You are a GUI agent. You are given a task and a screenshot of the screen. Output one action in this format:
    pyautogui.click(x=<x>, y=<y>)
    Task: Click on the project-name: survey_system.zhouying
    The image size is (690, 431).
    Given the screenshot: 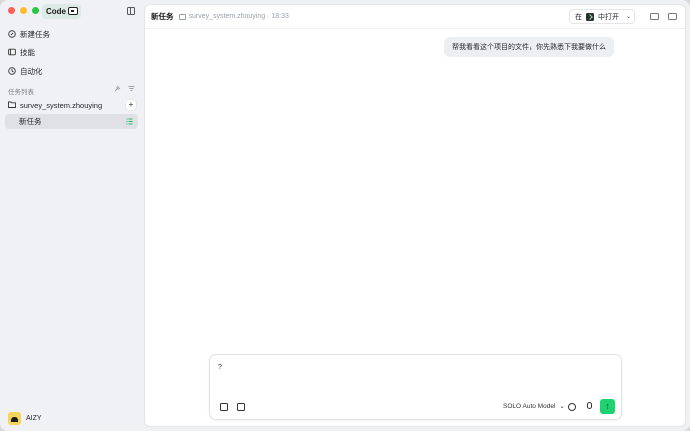 What is the action you would take?
    pyautogui.click(x=61, y=105)
    